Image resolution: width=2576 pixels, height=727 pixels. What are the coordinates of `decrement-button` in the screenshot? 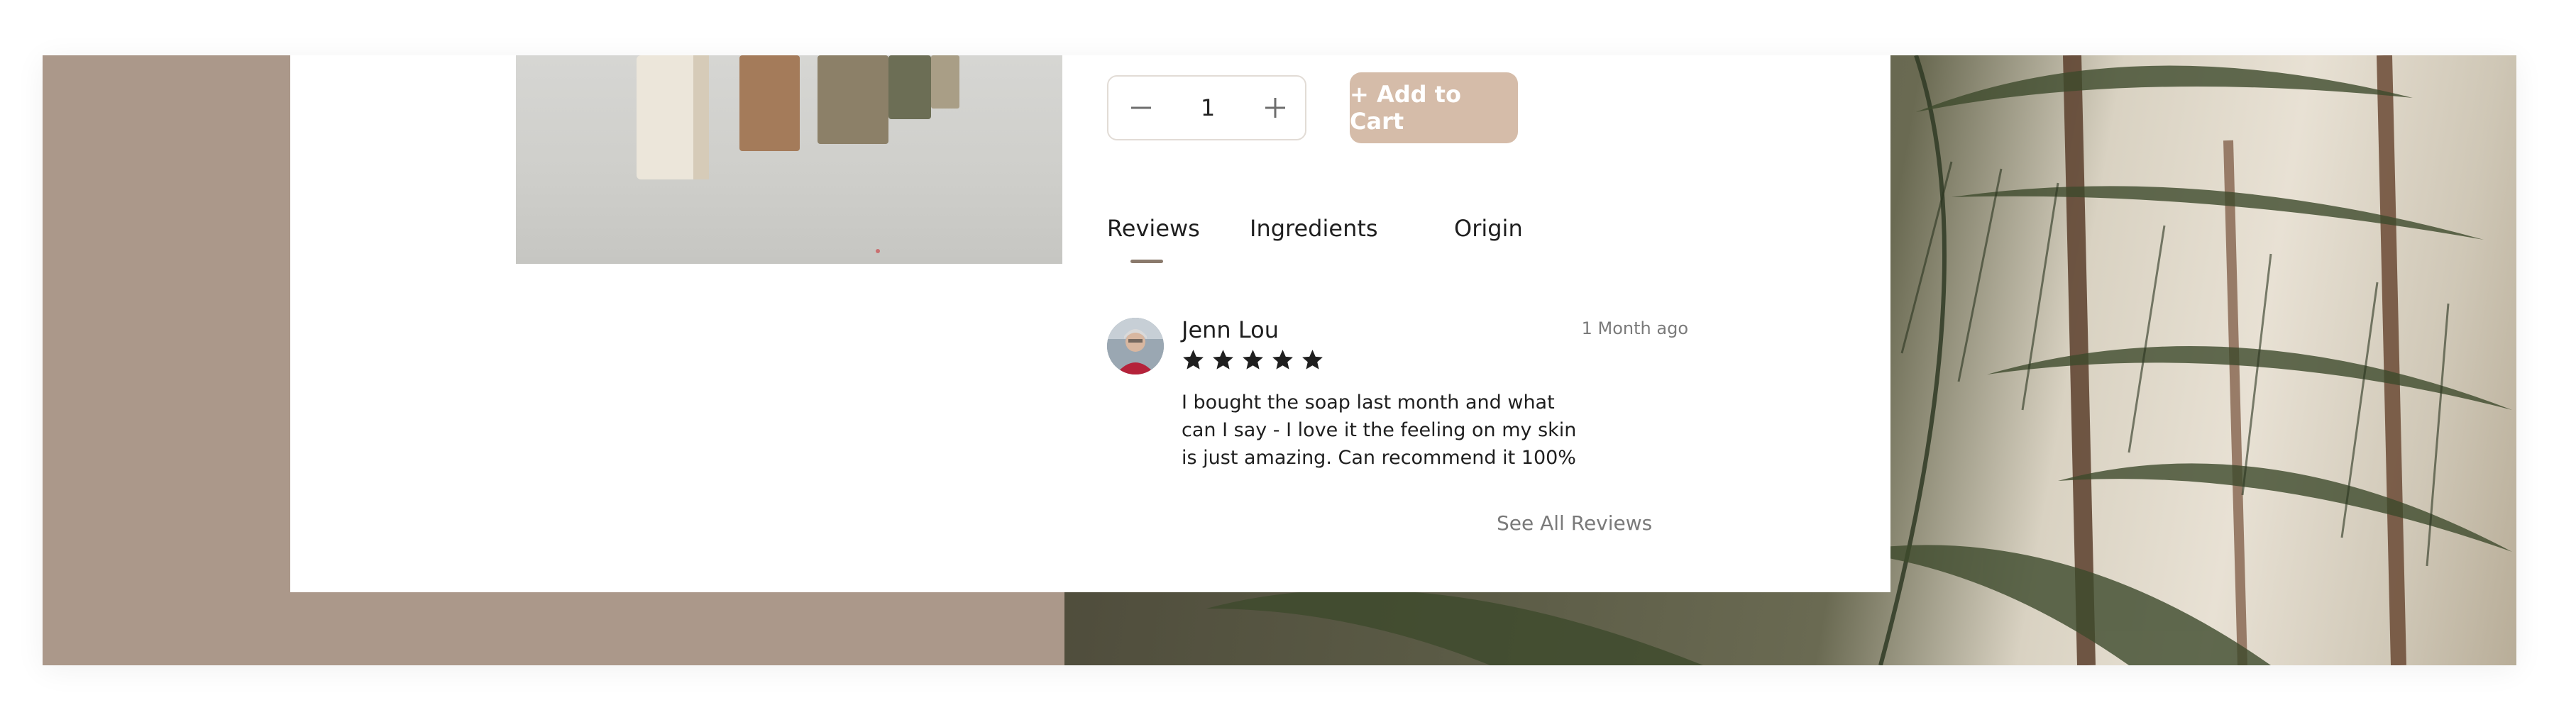 It's located at (1141, 108).